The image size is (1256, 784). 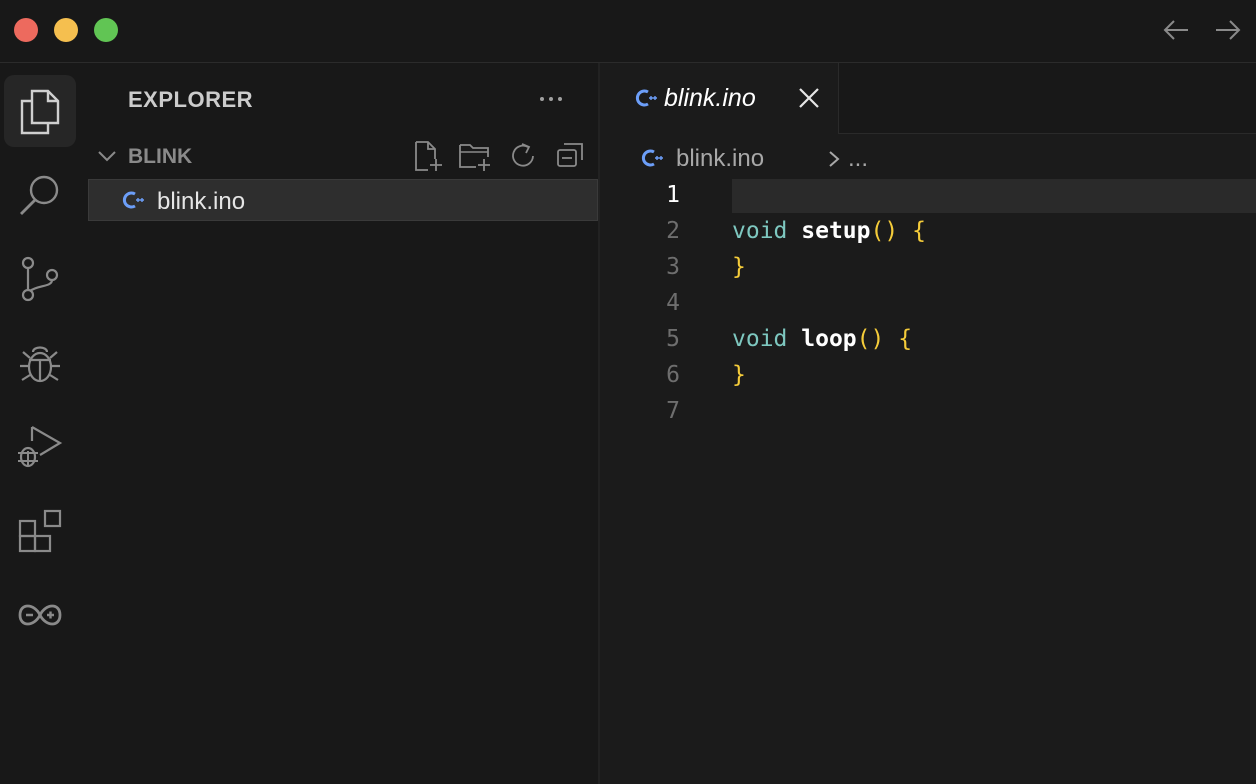 What do you see at coordinates (427, 156) in the screenshot?
I see `new-file-icon` at bounding box center [427, 156].